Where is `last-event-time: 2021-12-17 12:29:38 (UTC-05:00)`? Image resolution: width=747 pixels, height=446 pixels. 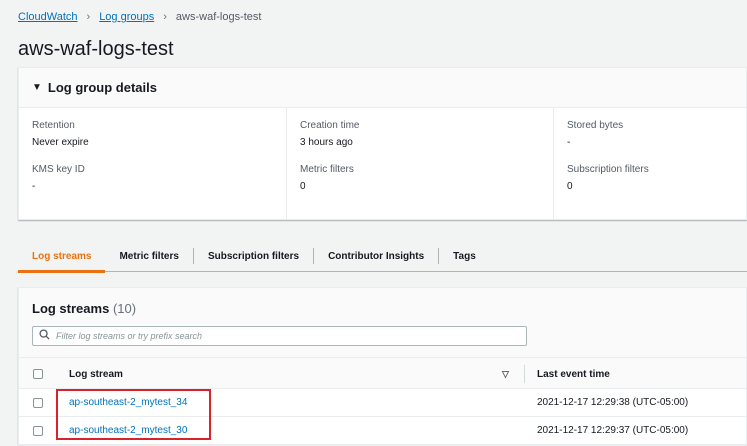
last-event-time: 2021-12-17 12:29:38 (UTC-05:00) is located at coordinates (613, 402).